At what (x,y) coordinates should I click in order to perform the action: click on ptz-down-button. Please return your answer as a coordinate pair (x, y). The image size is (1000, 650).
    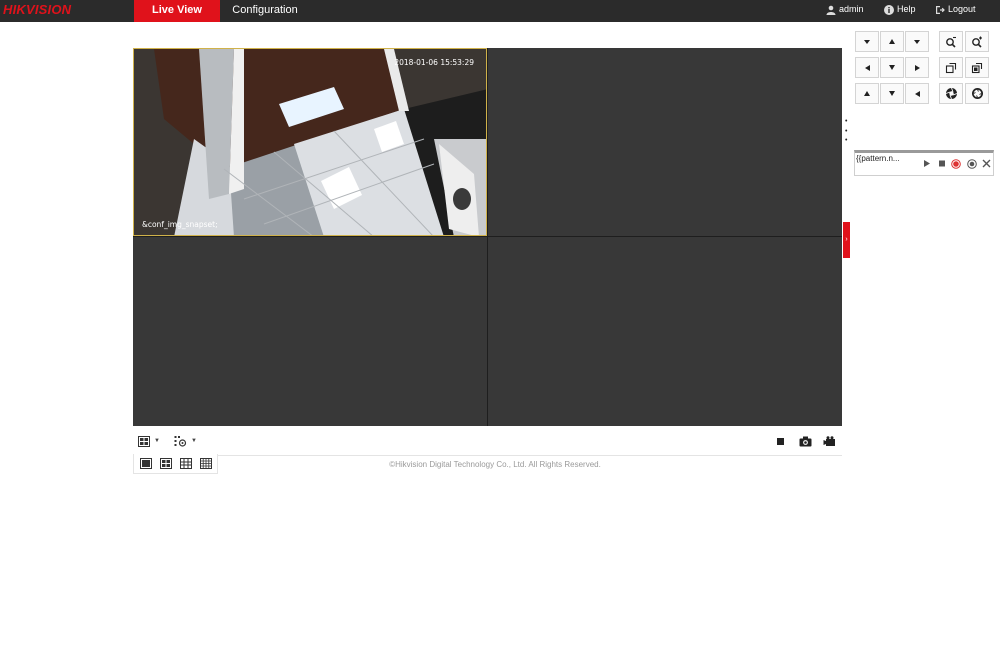
    Looking at the image, I should click on (892, 93).